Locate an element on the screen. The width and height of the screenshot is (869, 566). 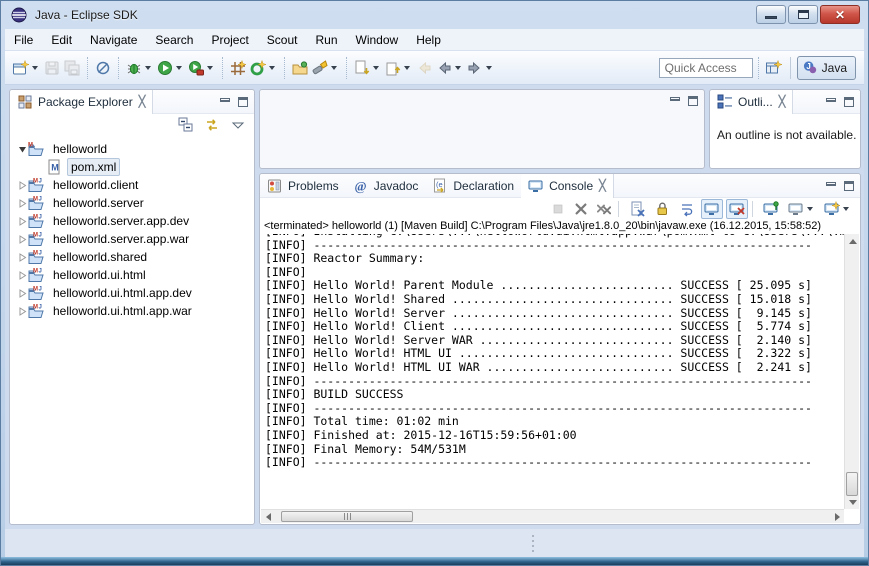
tab-declaration: (e Declaration is located at coordinates (473, 186).